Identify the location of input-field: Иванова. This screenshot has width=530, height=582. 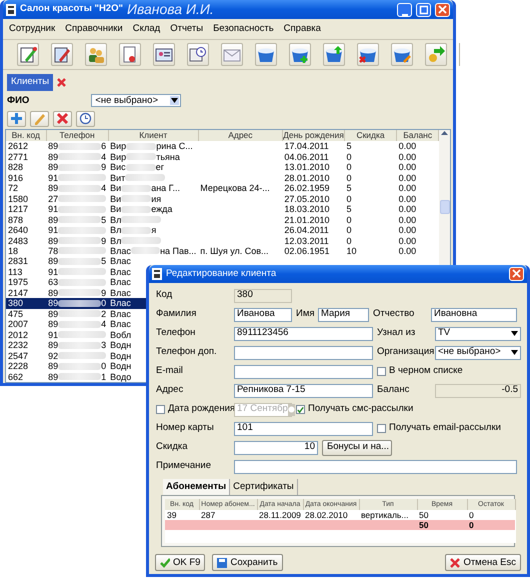
(263, 315).